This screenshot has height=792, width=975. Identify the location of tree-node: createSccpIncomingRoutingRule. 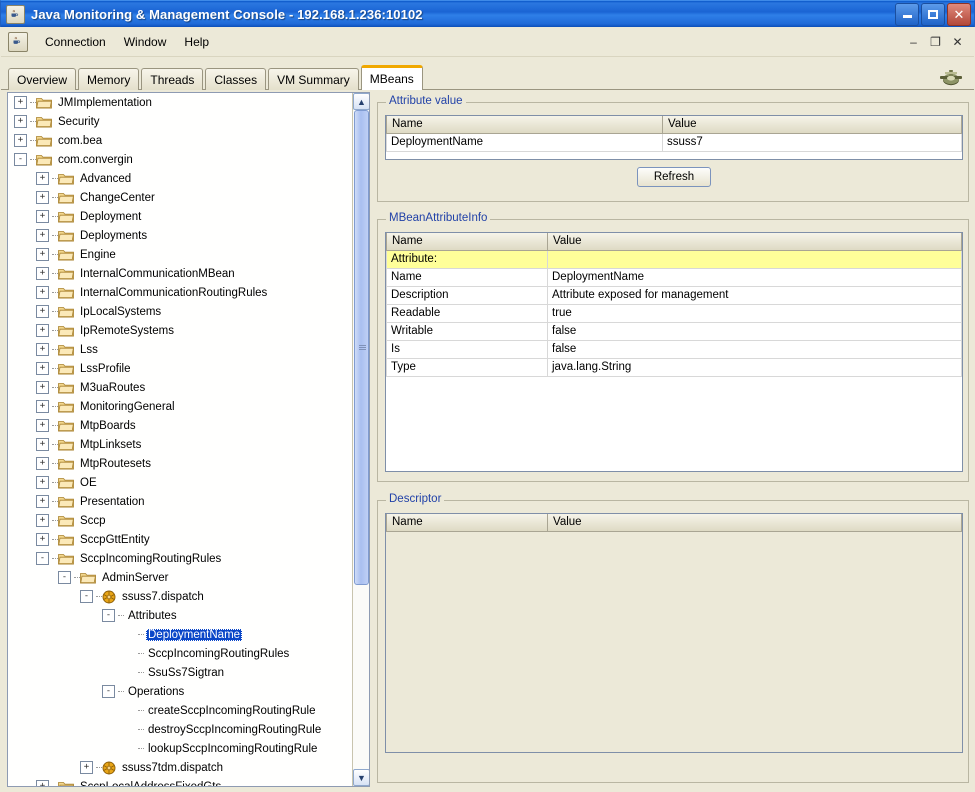
(180, 710).